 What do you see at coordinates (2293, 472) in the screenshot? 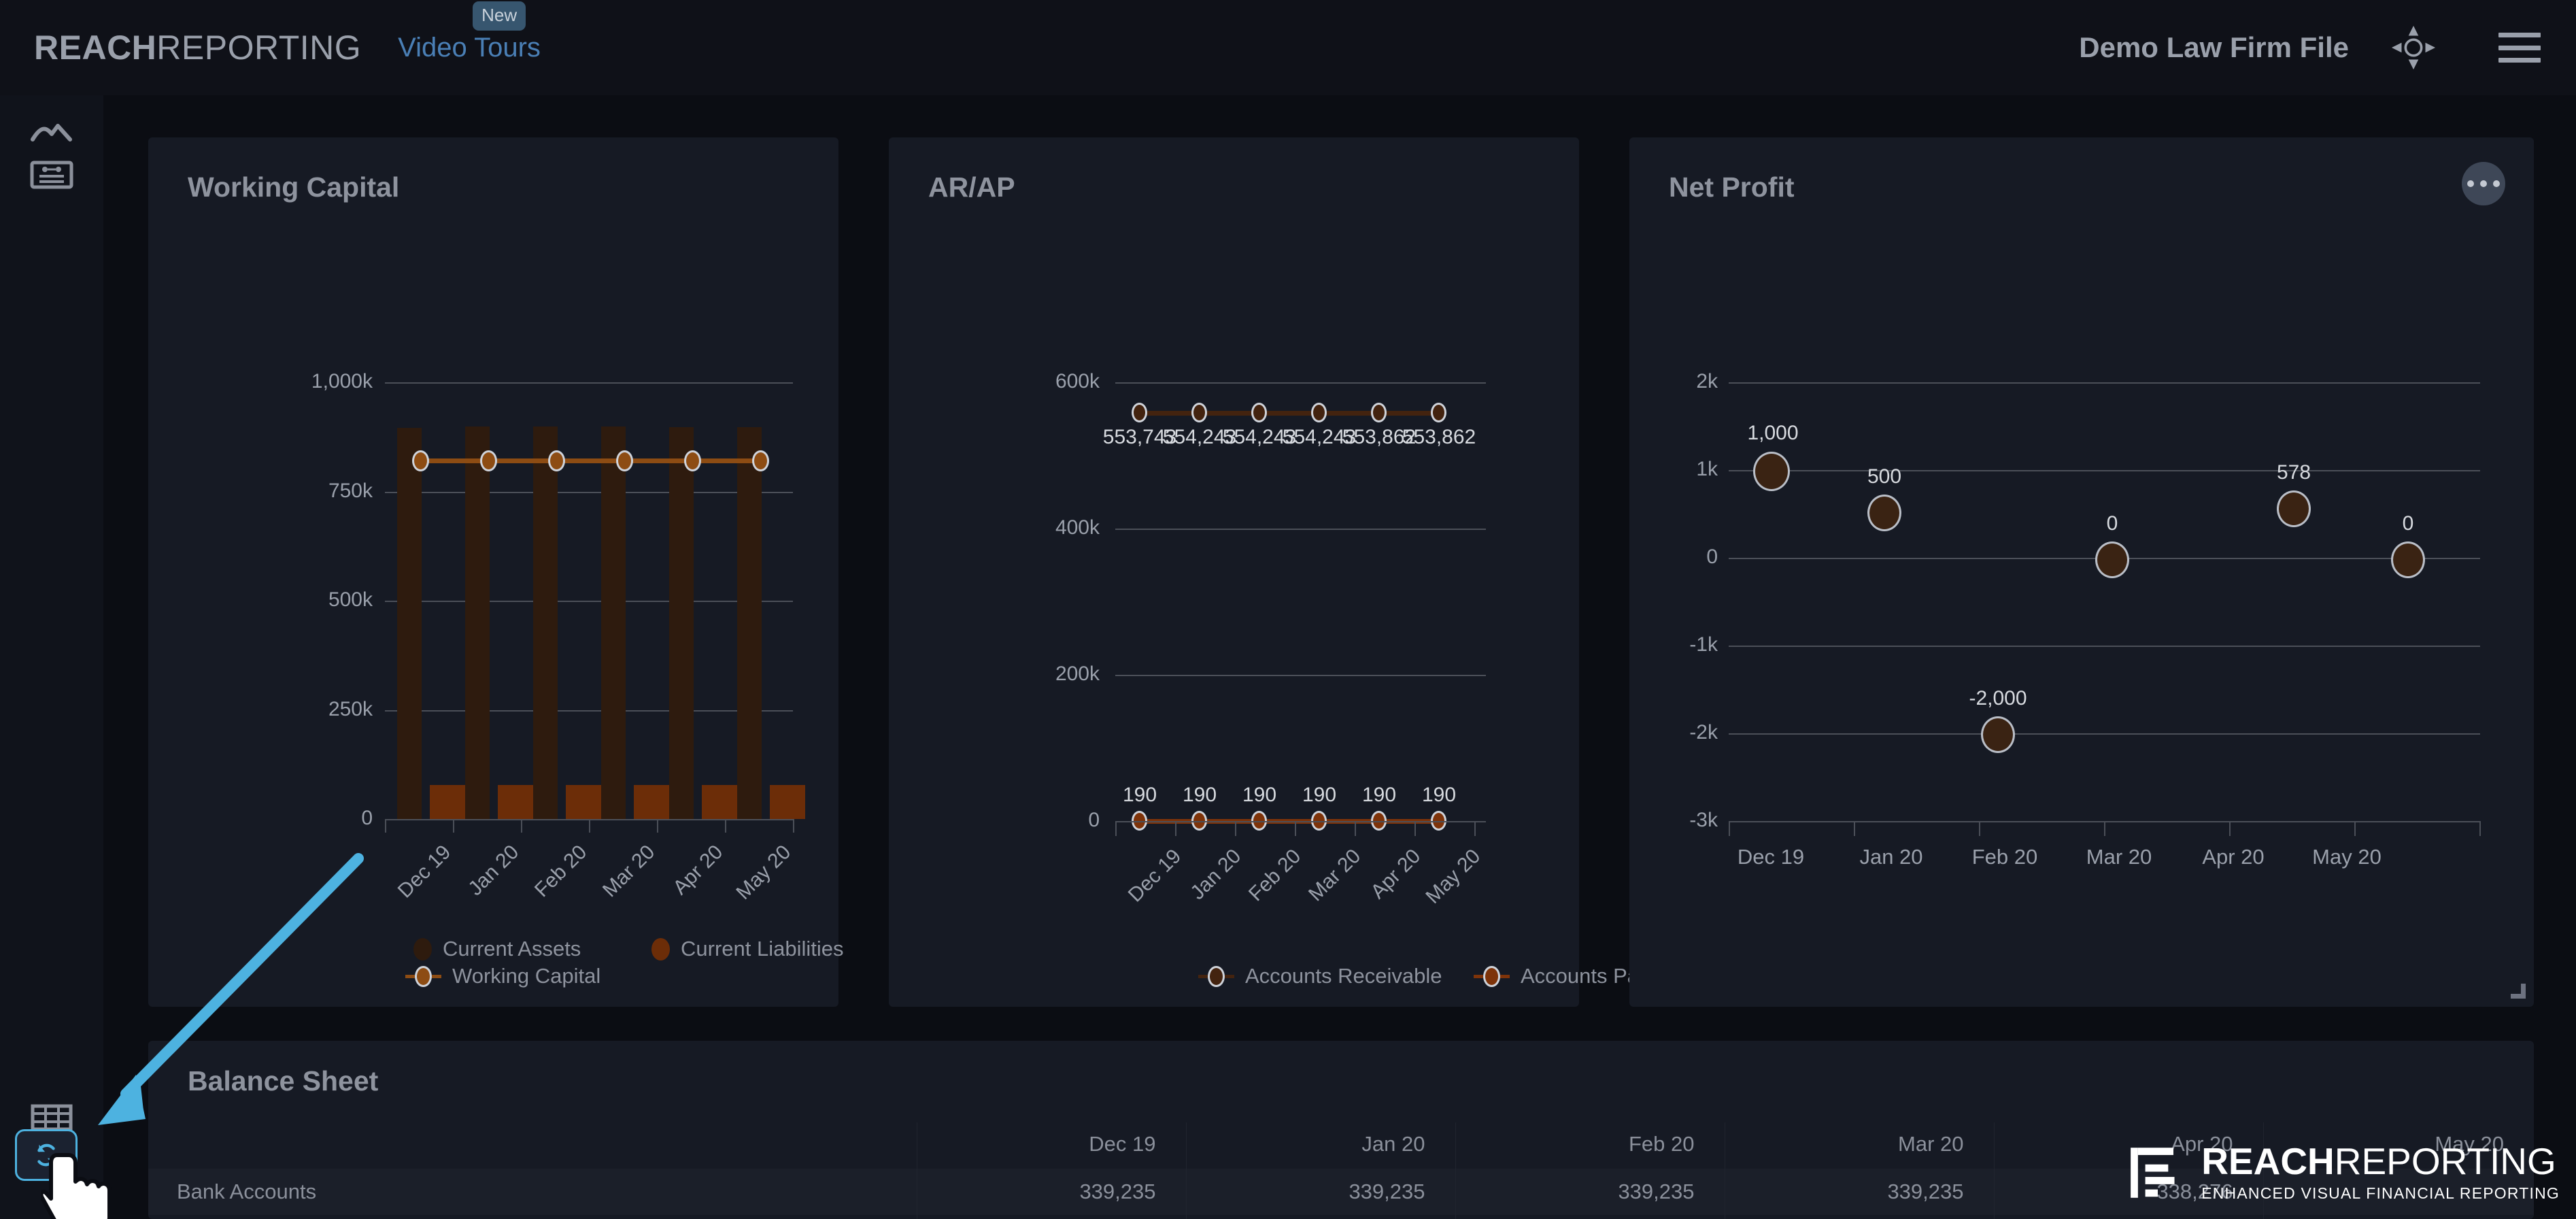
I see `data-label-net-profit: 578` at bounding box center [2293, 472].